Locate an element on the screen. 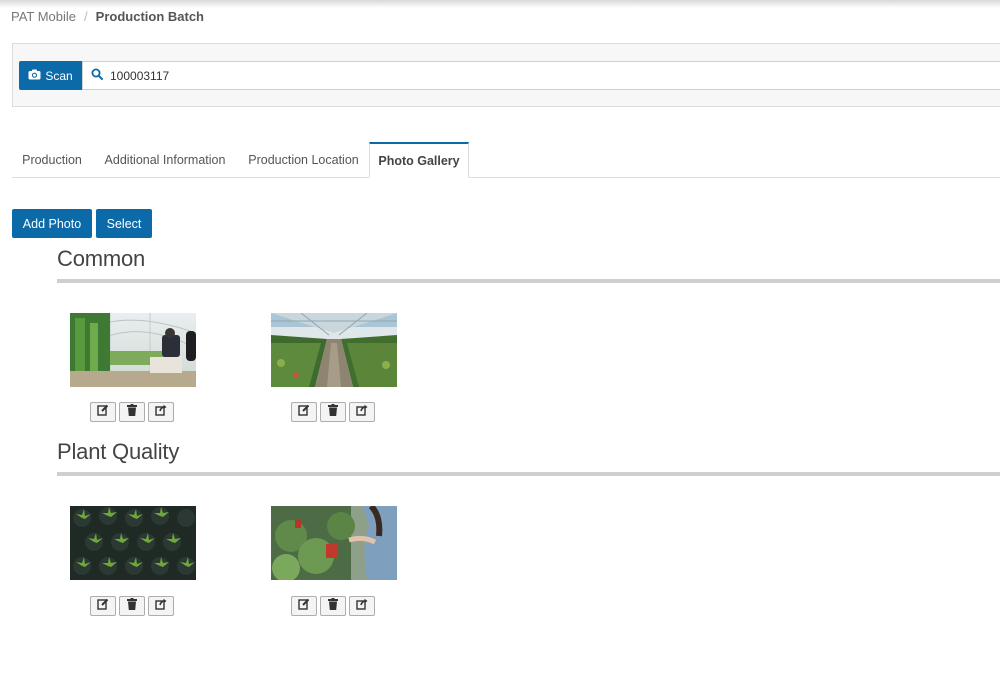 Image resolution: width=1000 pixels, height=684 pixels. tab-production-location: Production Location is located at coordinates (303, 159).